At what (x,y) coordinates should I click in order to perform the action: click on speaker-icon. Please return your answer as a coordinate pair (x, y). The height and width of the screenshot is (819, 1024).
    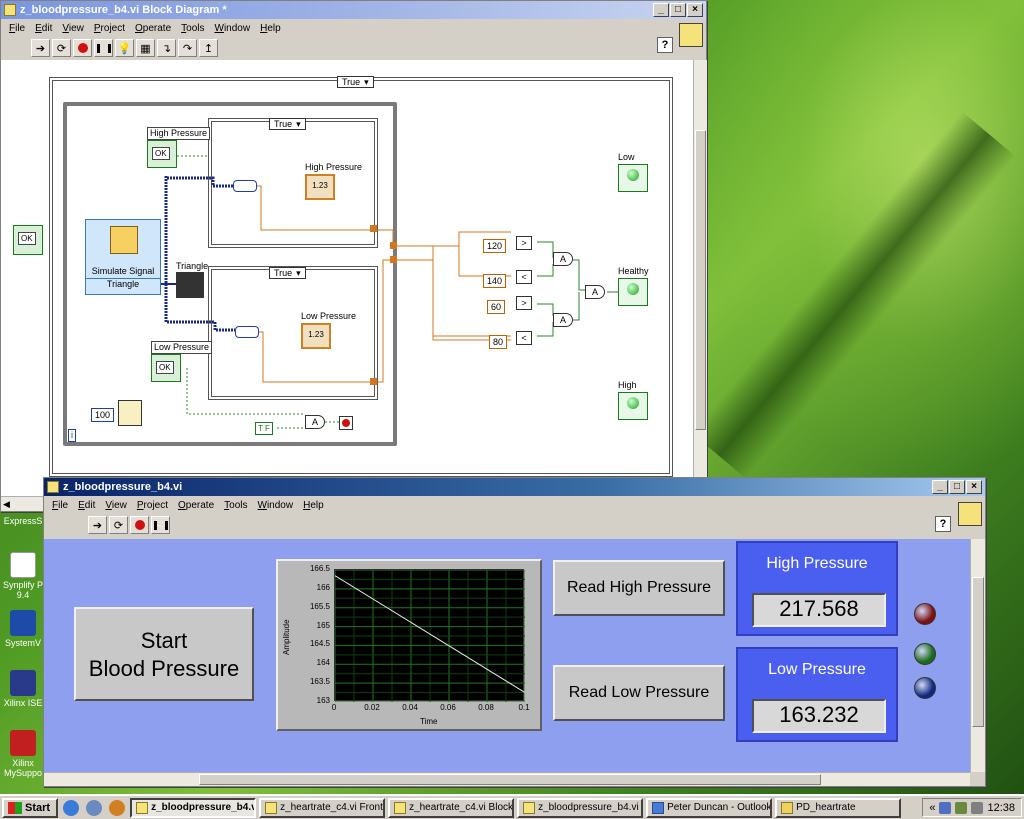
    Looking at the image, I should click on (977, 807).